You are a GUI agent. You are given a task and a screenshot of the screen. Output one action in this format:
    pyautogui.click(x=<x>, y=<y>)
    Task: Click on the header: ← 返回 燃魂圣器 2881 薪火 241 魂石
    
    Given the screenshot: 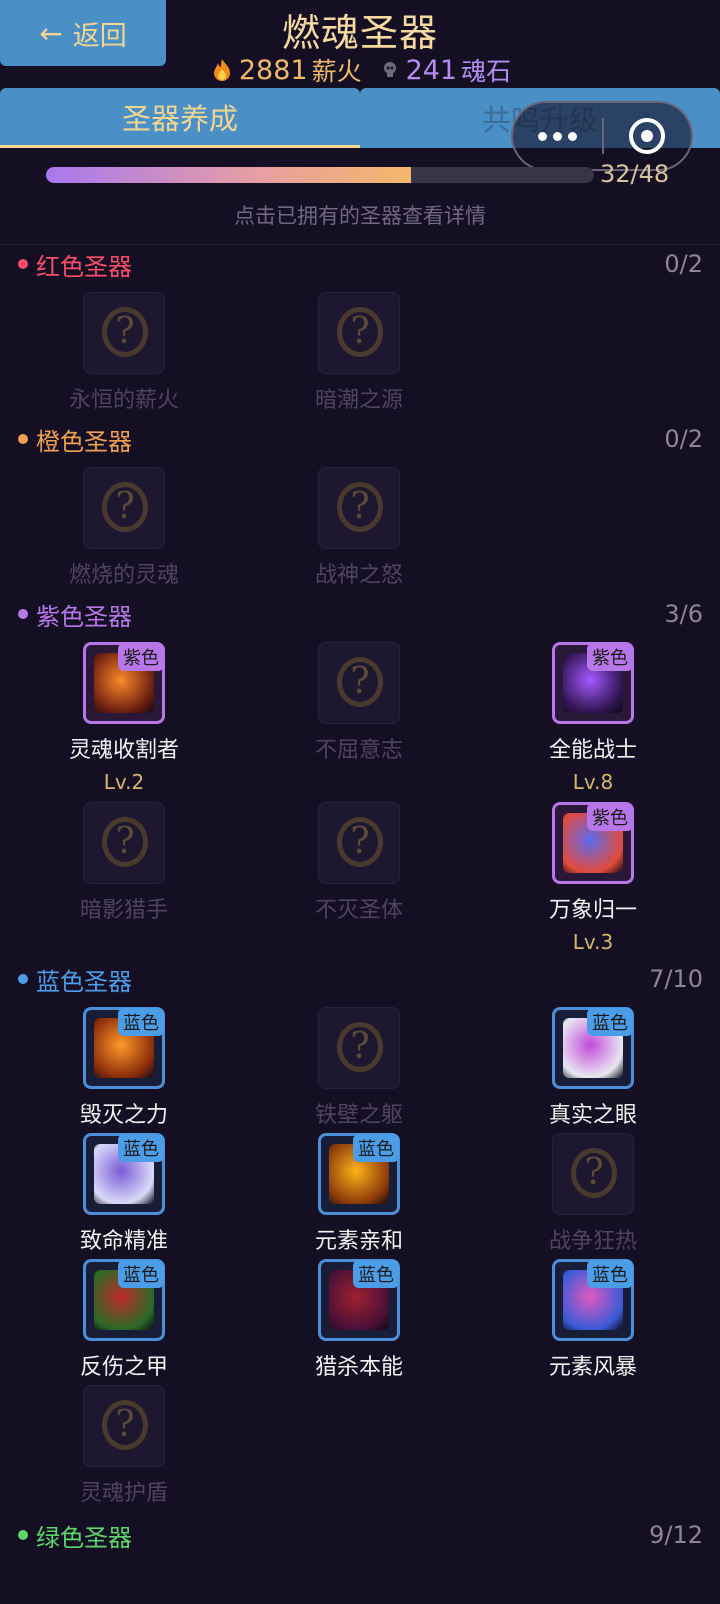 What is the action you would take?
    pyautogui.click(x=360, y=43)
    